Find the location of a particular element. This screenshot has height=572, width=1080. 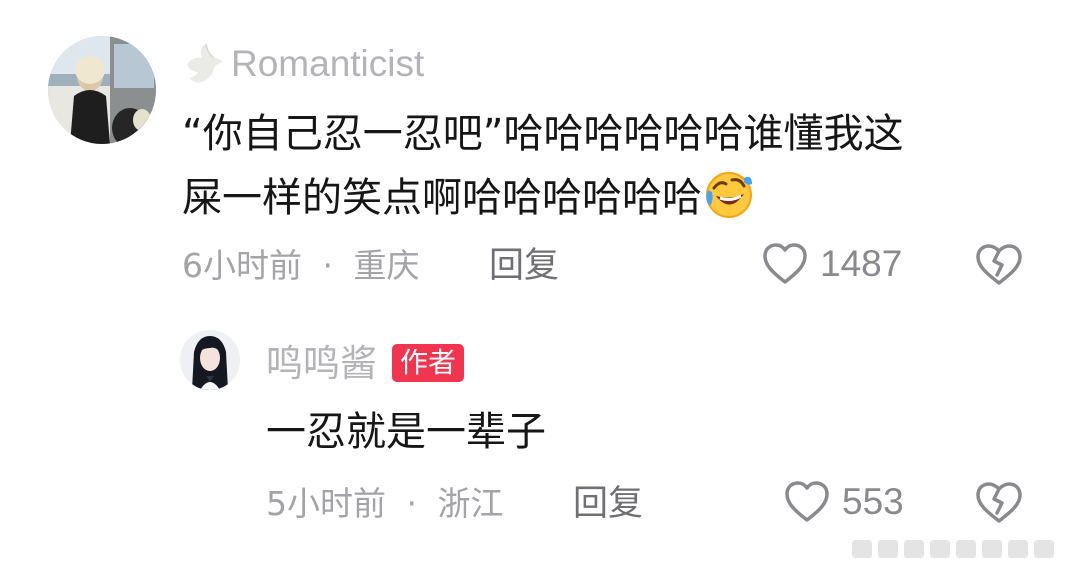

dislike-button is located at coordinates (999, 265).